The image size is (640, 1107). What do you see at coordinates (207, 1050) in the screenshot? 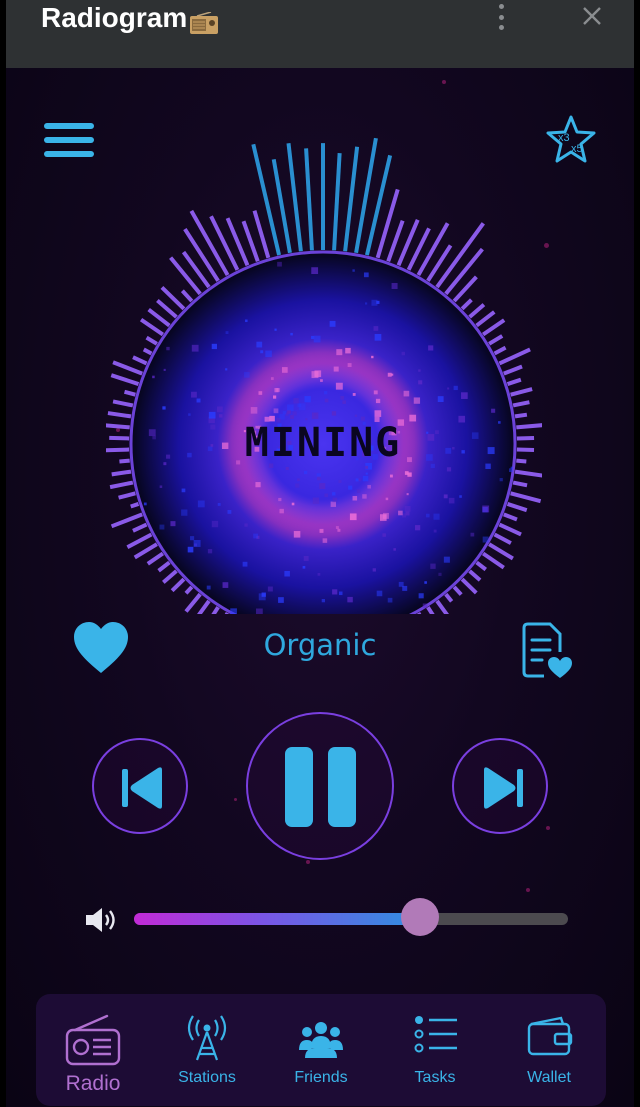
I see `nav-item-stations: Stations` at bounding box center [207, 1050].